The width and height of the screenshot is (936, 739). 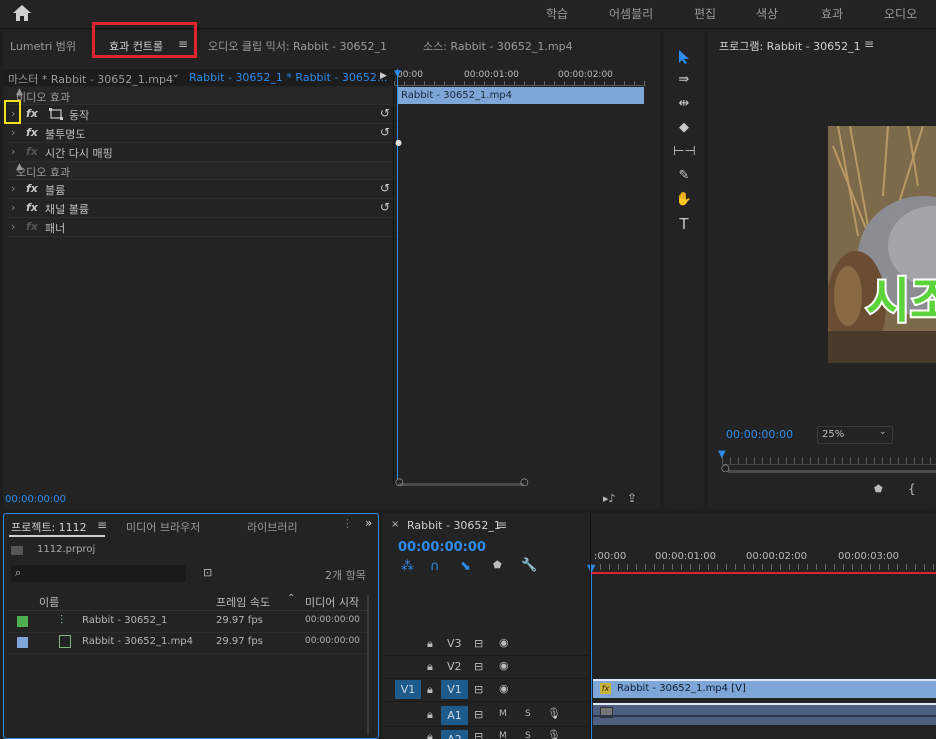 I want to click on wrench-icon: 🔧, so click(x=529, y=565).